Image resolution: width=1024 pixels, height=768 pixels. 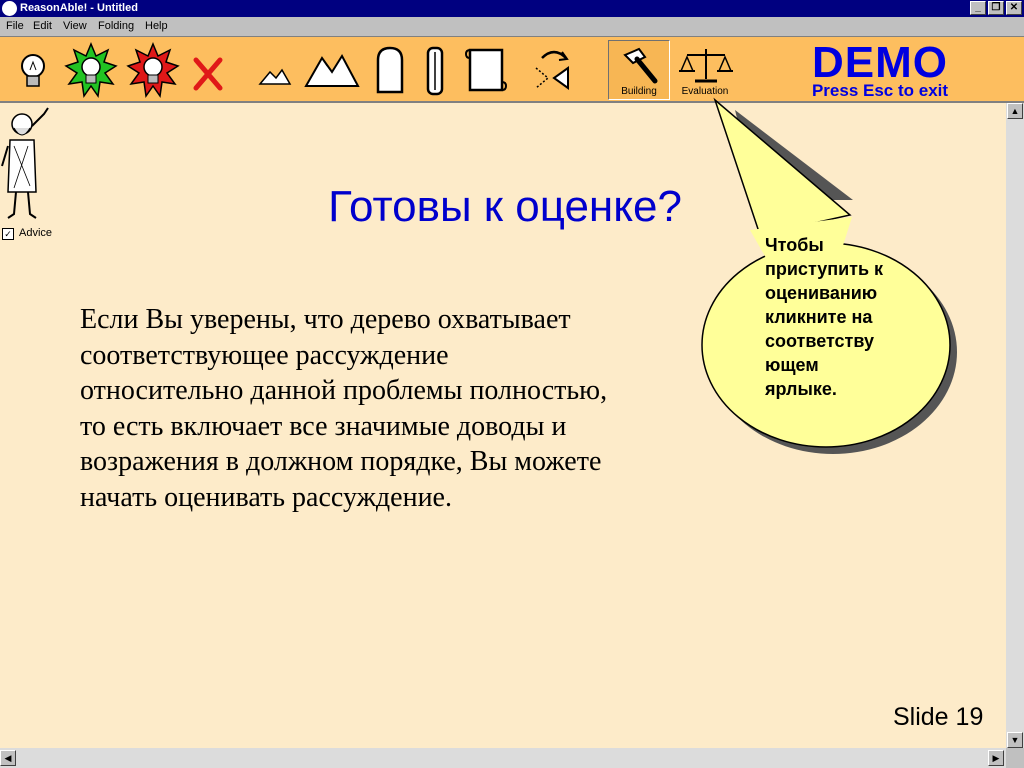 What do you see at coordinates (208, 70) in the screenshot?
I see `red-x-icon` at bounding box center [208, 70].